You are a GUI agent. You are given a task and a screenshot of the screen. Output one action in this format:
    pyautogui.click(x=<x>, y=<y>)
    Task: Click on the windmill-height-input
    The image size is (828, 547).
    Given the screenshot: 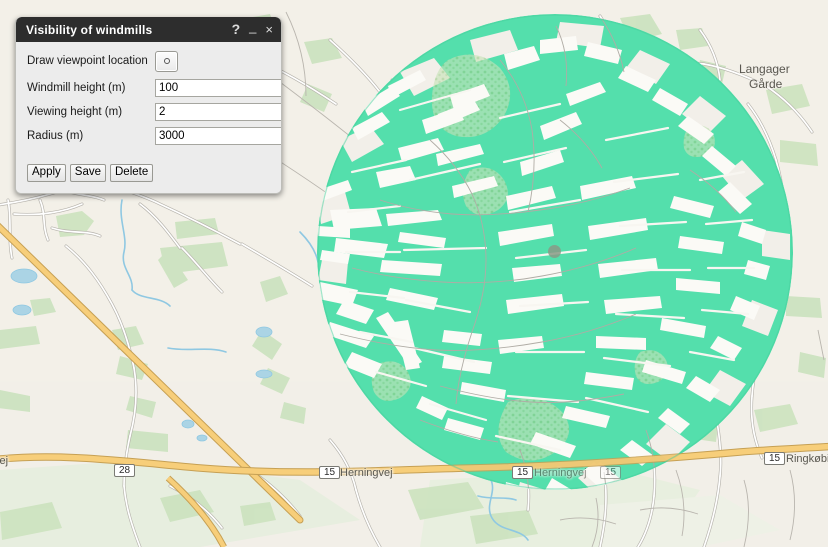 What is the action you would take?
    pyautogui.click(x=218, y=88)
    